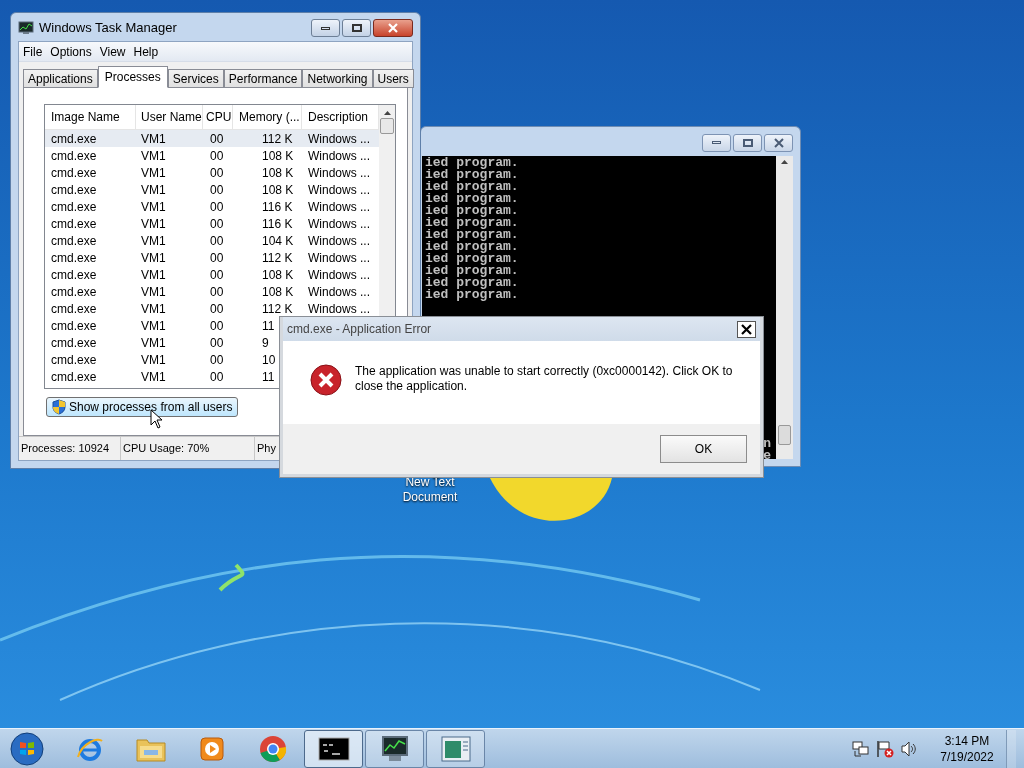 The image size is (1024, 768). Describe the element at coordinates (767, 456) in the screenshot. I see `console-text: e` at that location.